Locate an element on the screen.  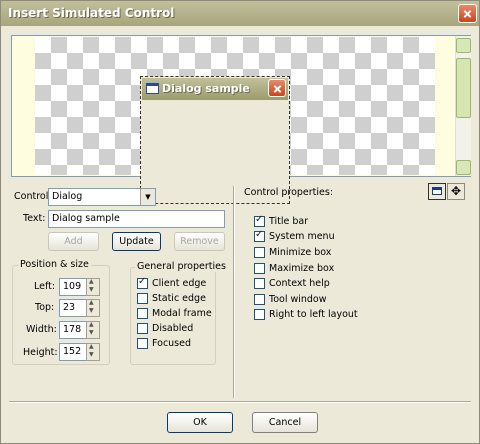
preview-dialog-titlebar: Dialog sample is located at coordinates (215, 89).